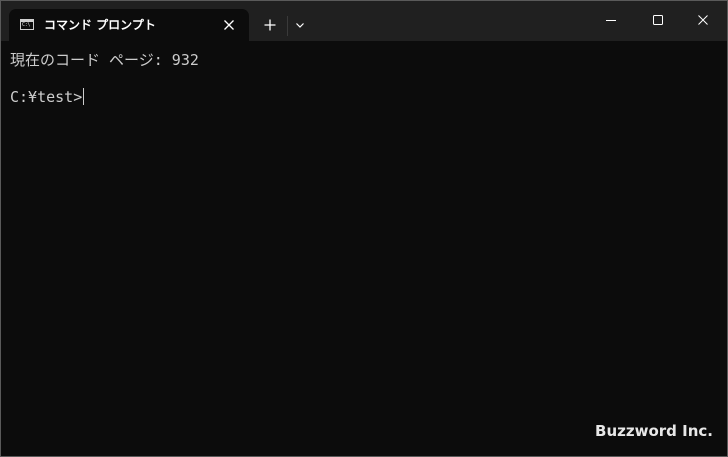 The width and height of the screenshot is (728, 457). I want to click on tab-separator, so click(287, 26).